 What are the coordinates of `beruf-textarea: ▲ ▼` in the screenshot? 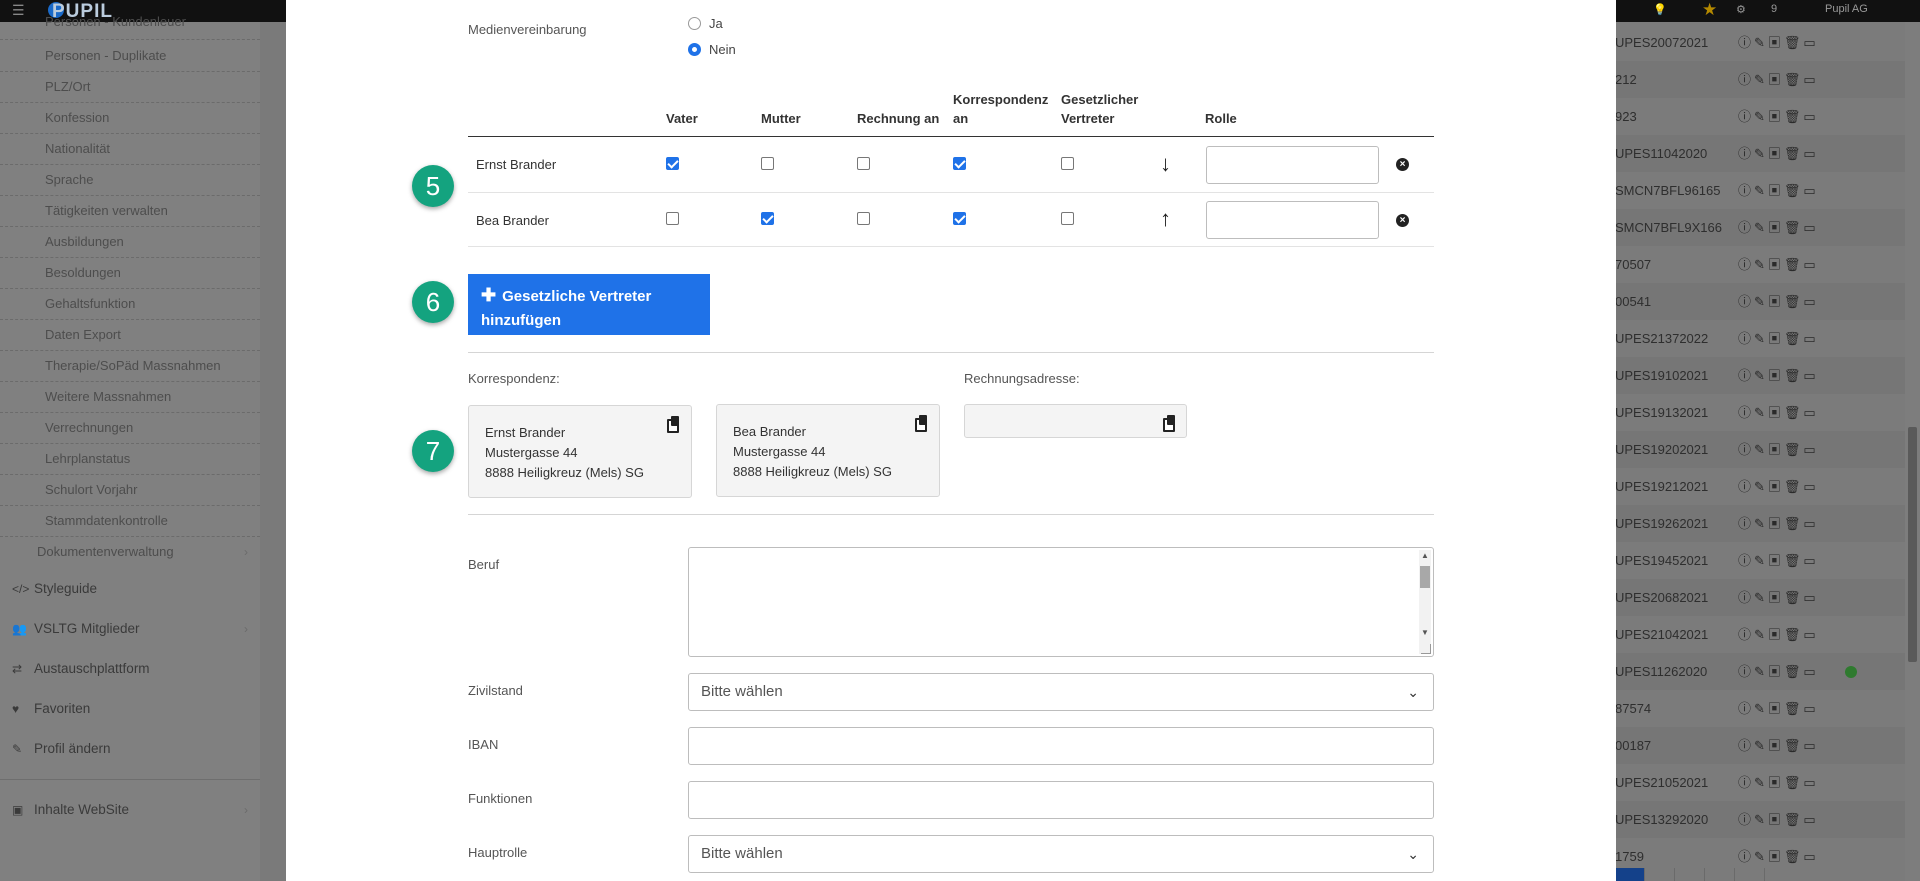 It's located at (1061, 602).